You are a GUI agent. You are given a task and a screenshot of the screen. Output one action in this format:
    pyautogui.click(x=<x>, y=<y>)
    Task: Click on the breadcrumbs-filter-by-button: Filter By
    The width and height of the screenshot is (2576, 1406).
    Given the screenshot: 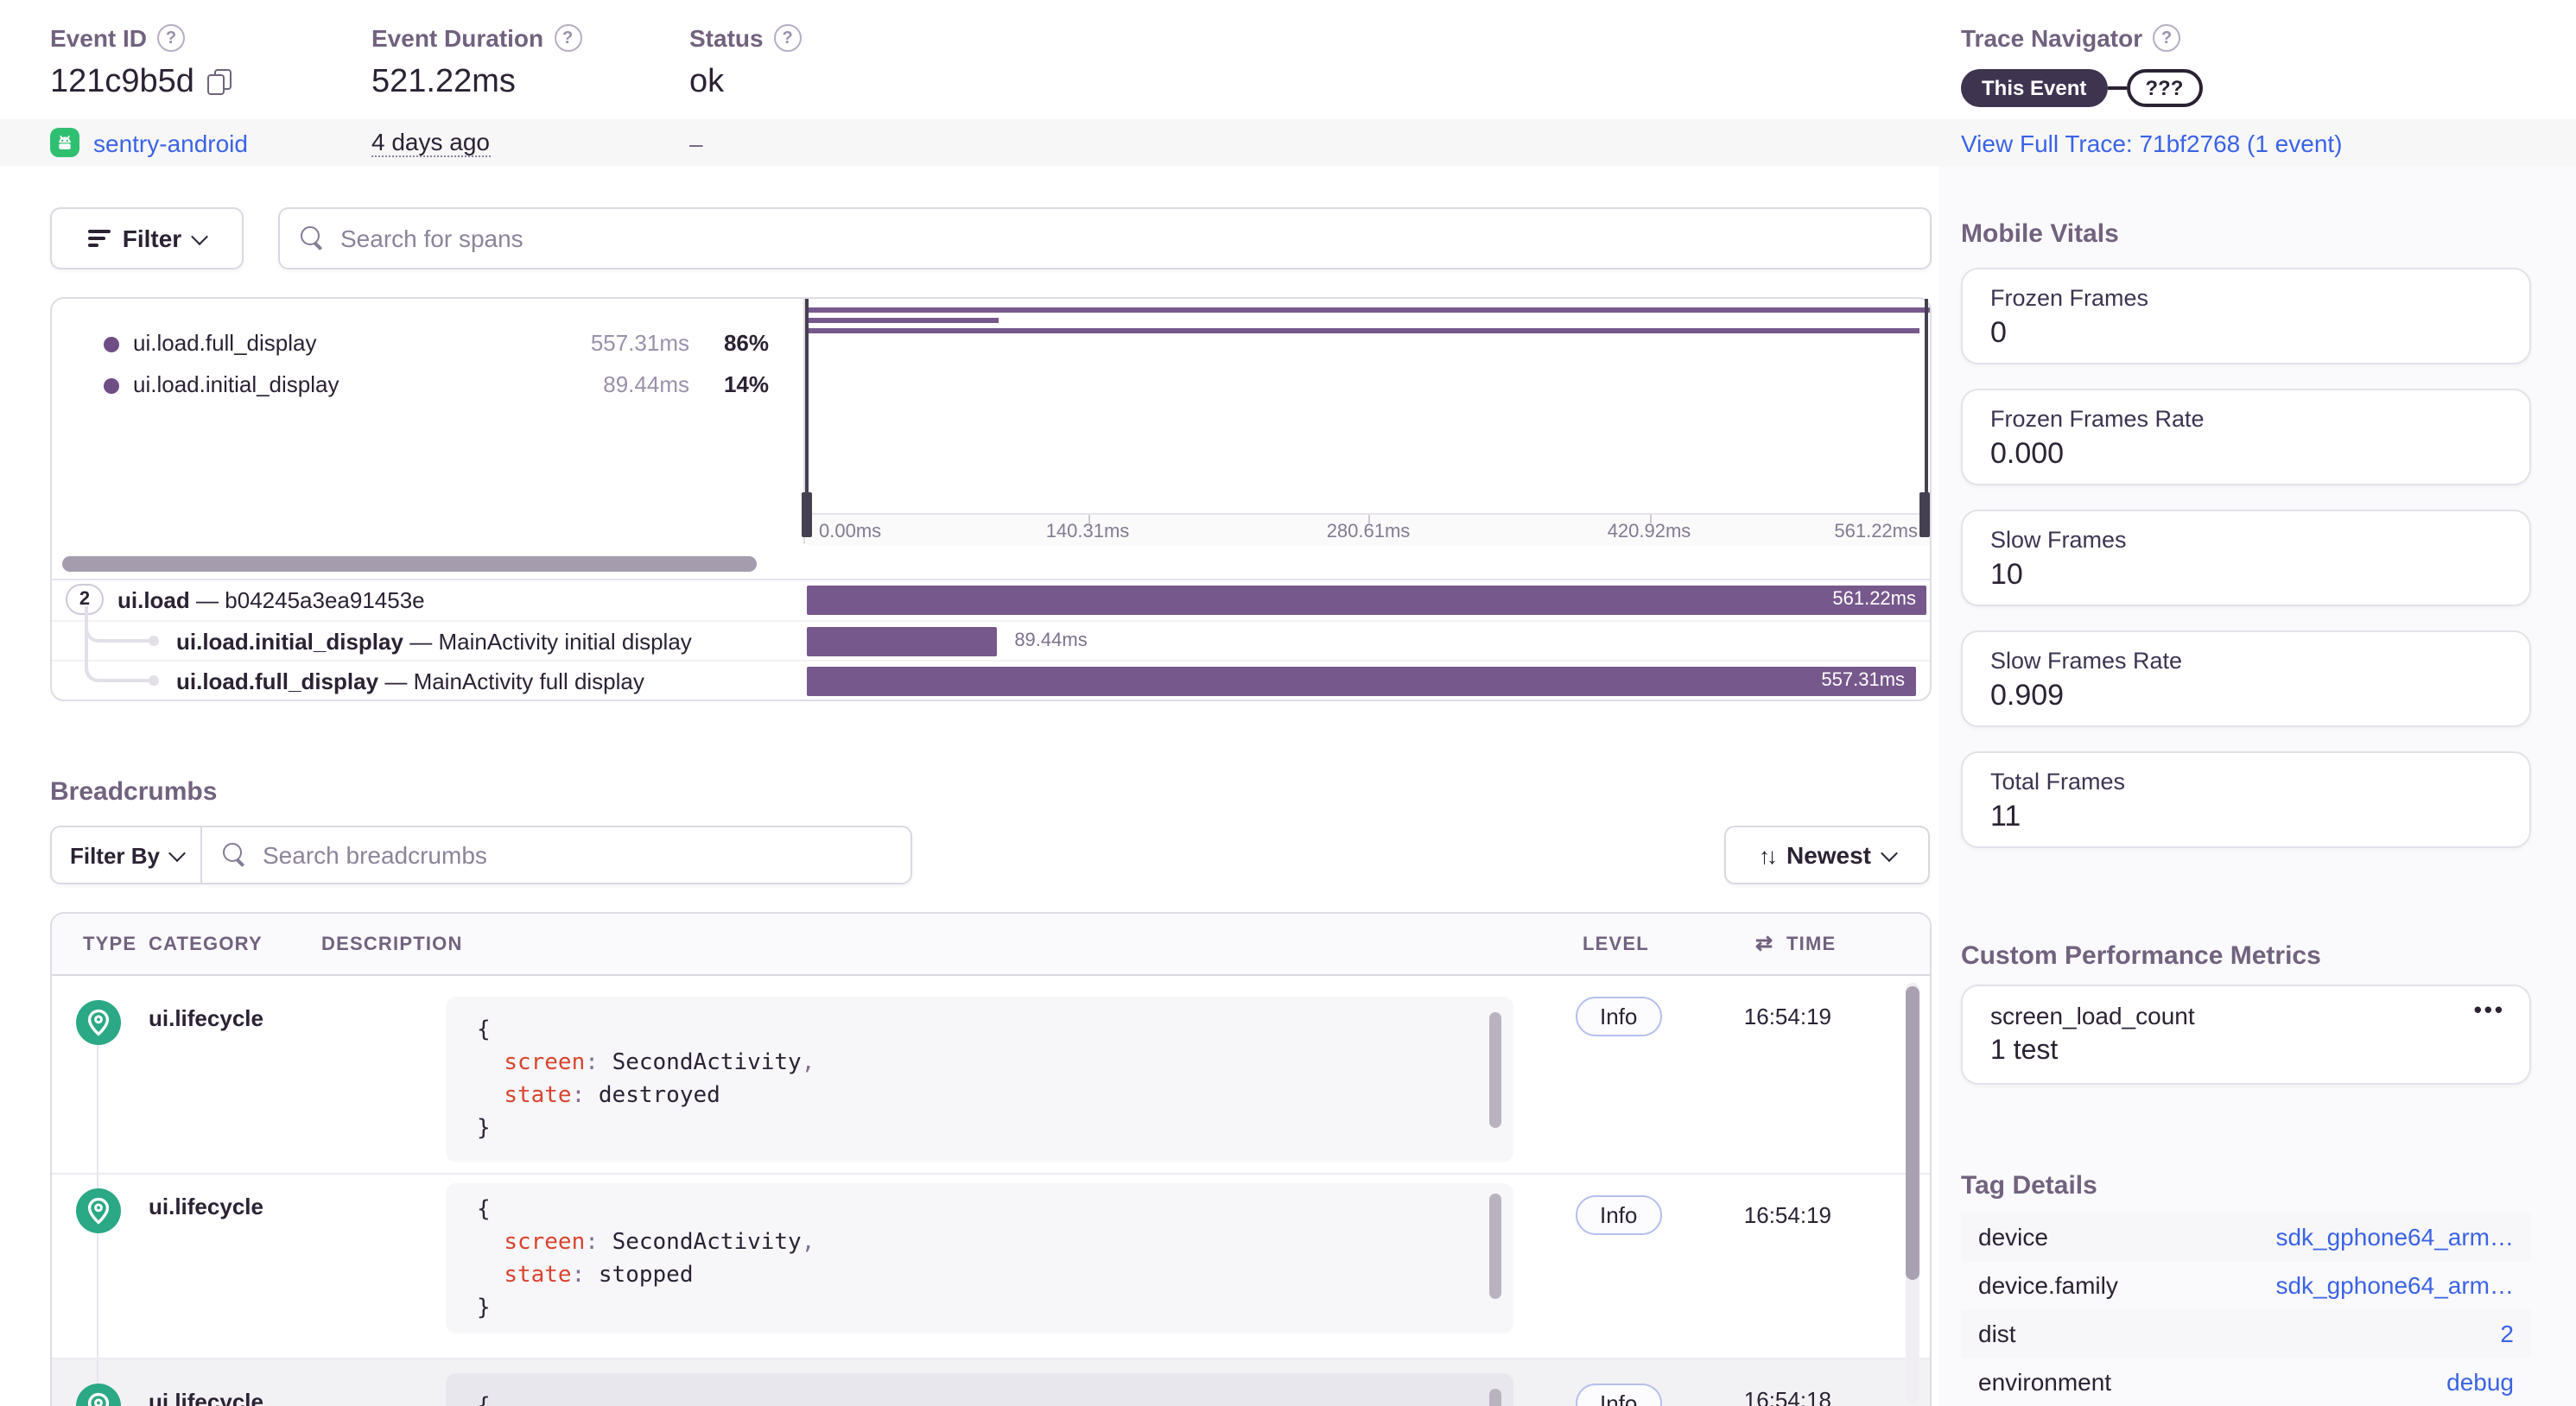 What is the action you would take?
    pyautogui.click(x=127, y=855)
    